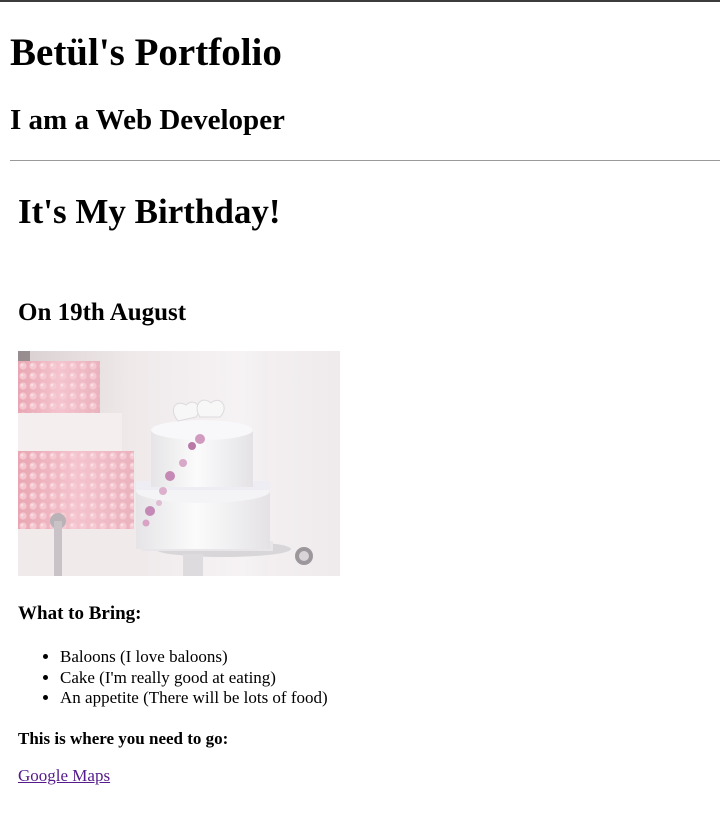 The image size is (720, 828). What do you see at coordinates (149, 211) in the screenshot?
I see `page-heading: It's My Birthday!` at bounding box center [149, 211].